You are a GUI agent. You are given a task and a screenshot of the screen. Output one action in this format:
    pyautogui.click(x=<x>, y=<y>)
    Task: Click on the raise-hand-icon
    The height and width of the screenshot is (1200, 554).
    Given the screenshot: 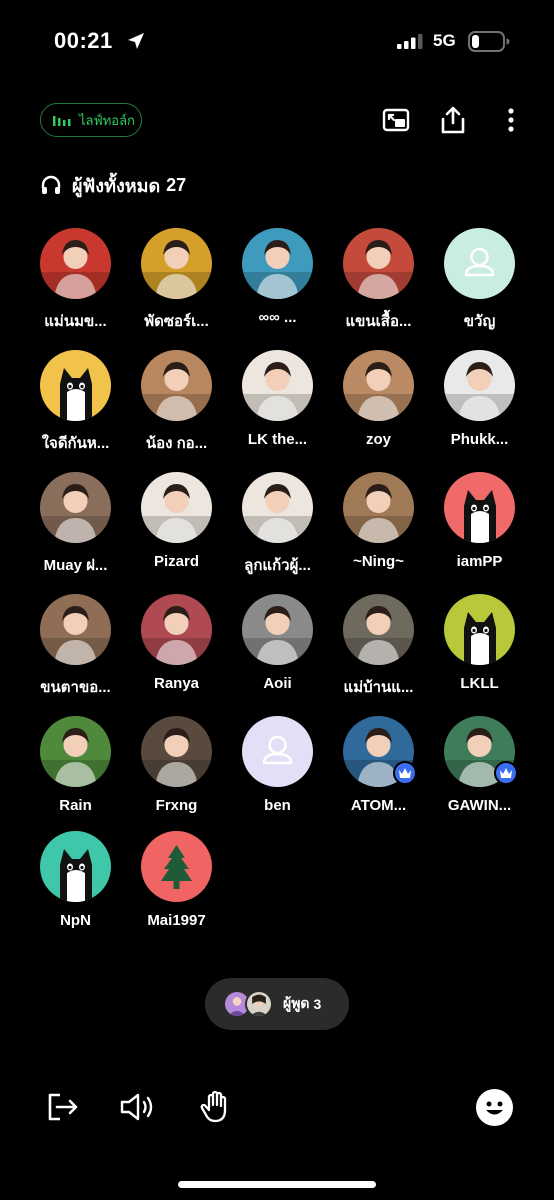 What is the action you would take?
    pyautogui.click(x=213, y=1106)
    